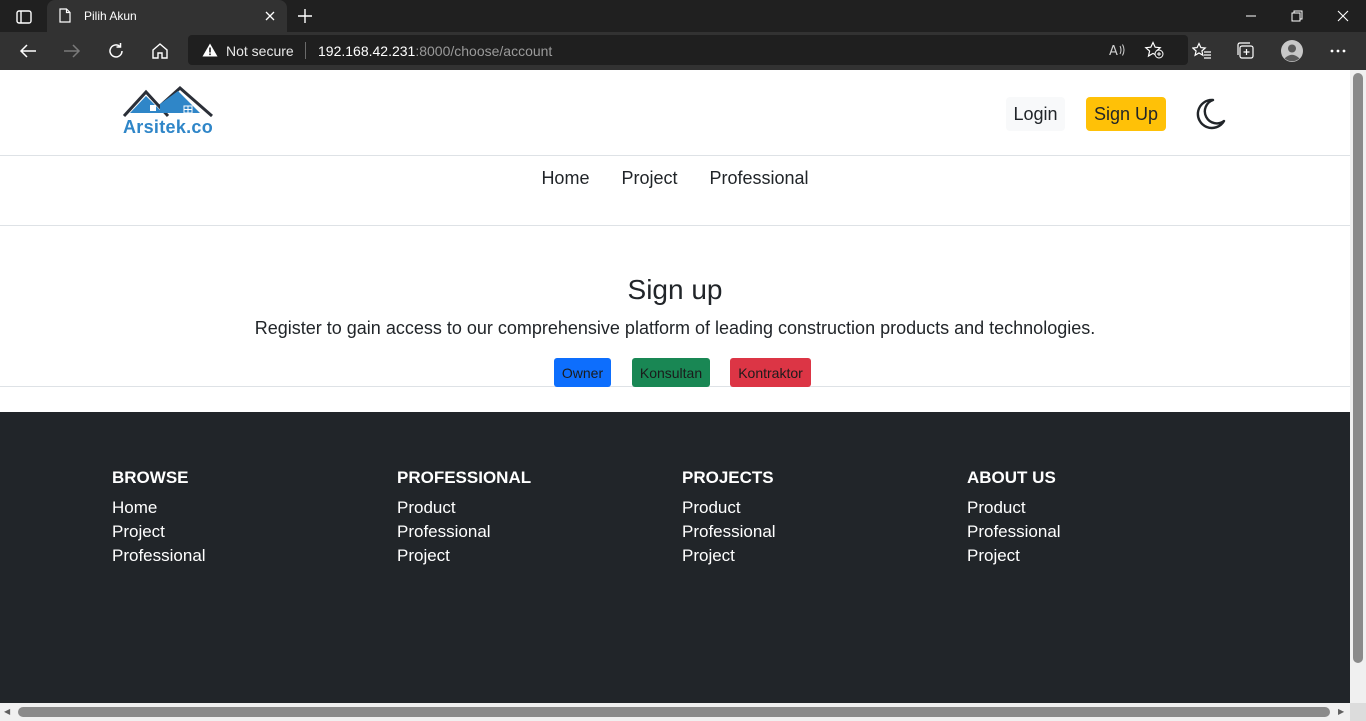 The width and height of the screenshot is (1366, 721). Describe the element at coordinates (1297, 16) in the screenshot. I see `restore-icon` at that location.